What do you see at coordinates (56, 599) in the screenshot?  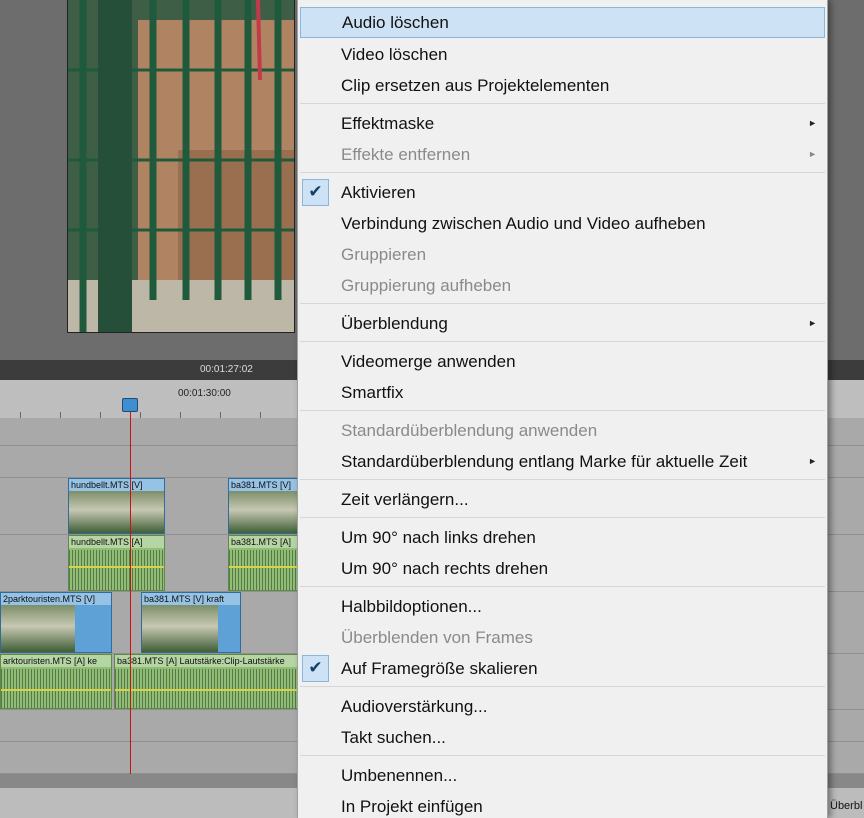 I see `clip-label: 2parktouristen.MTS [V]` at bounding box center [56, 599].